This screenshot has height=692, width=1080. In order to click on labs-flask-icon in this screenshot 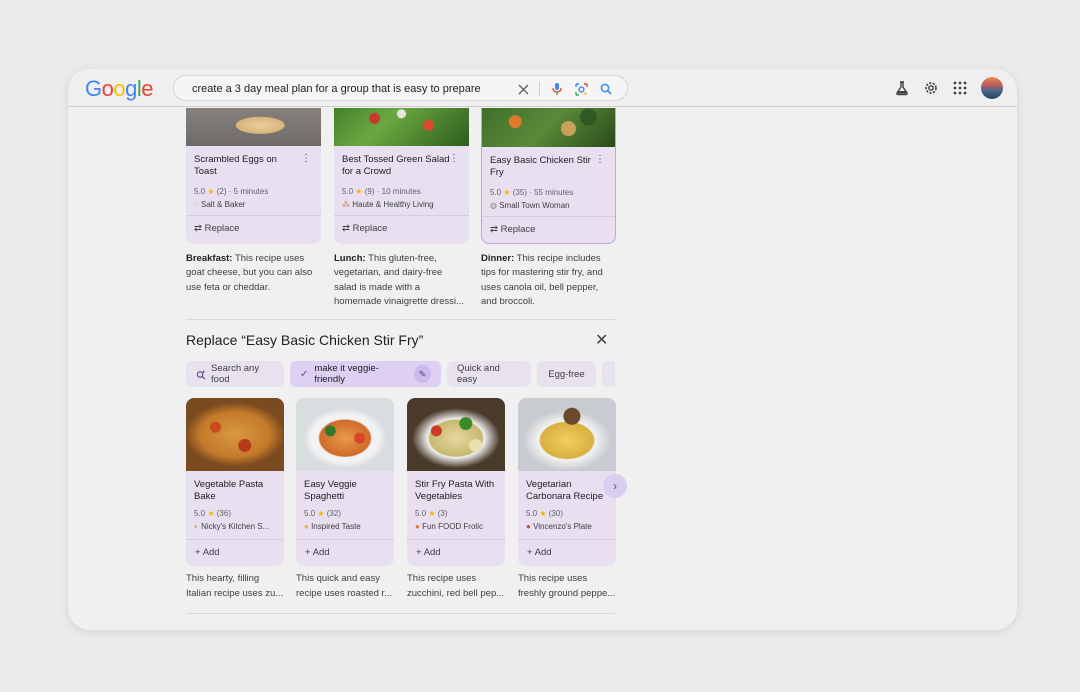, I will do `click(902, 88)`.